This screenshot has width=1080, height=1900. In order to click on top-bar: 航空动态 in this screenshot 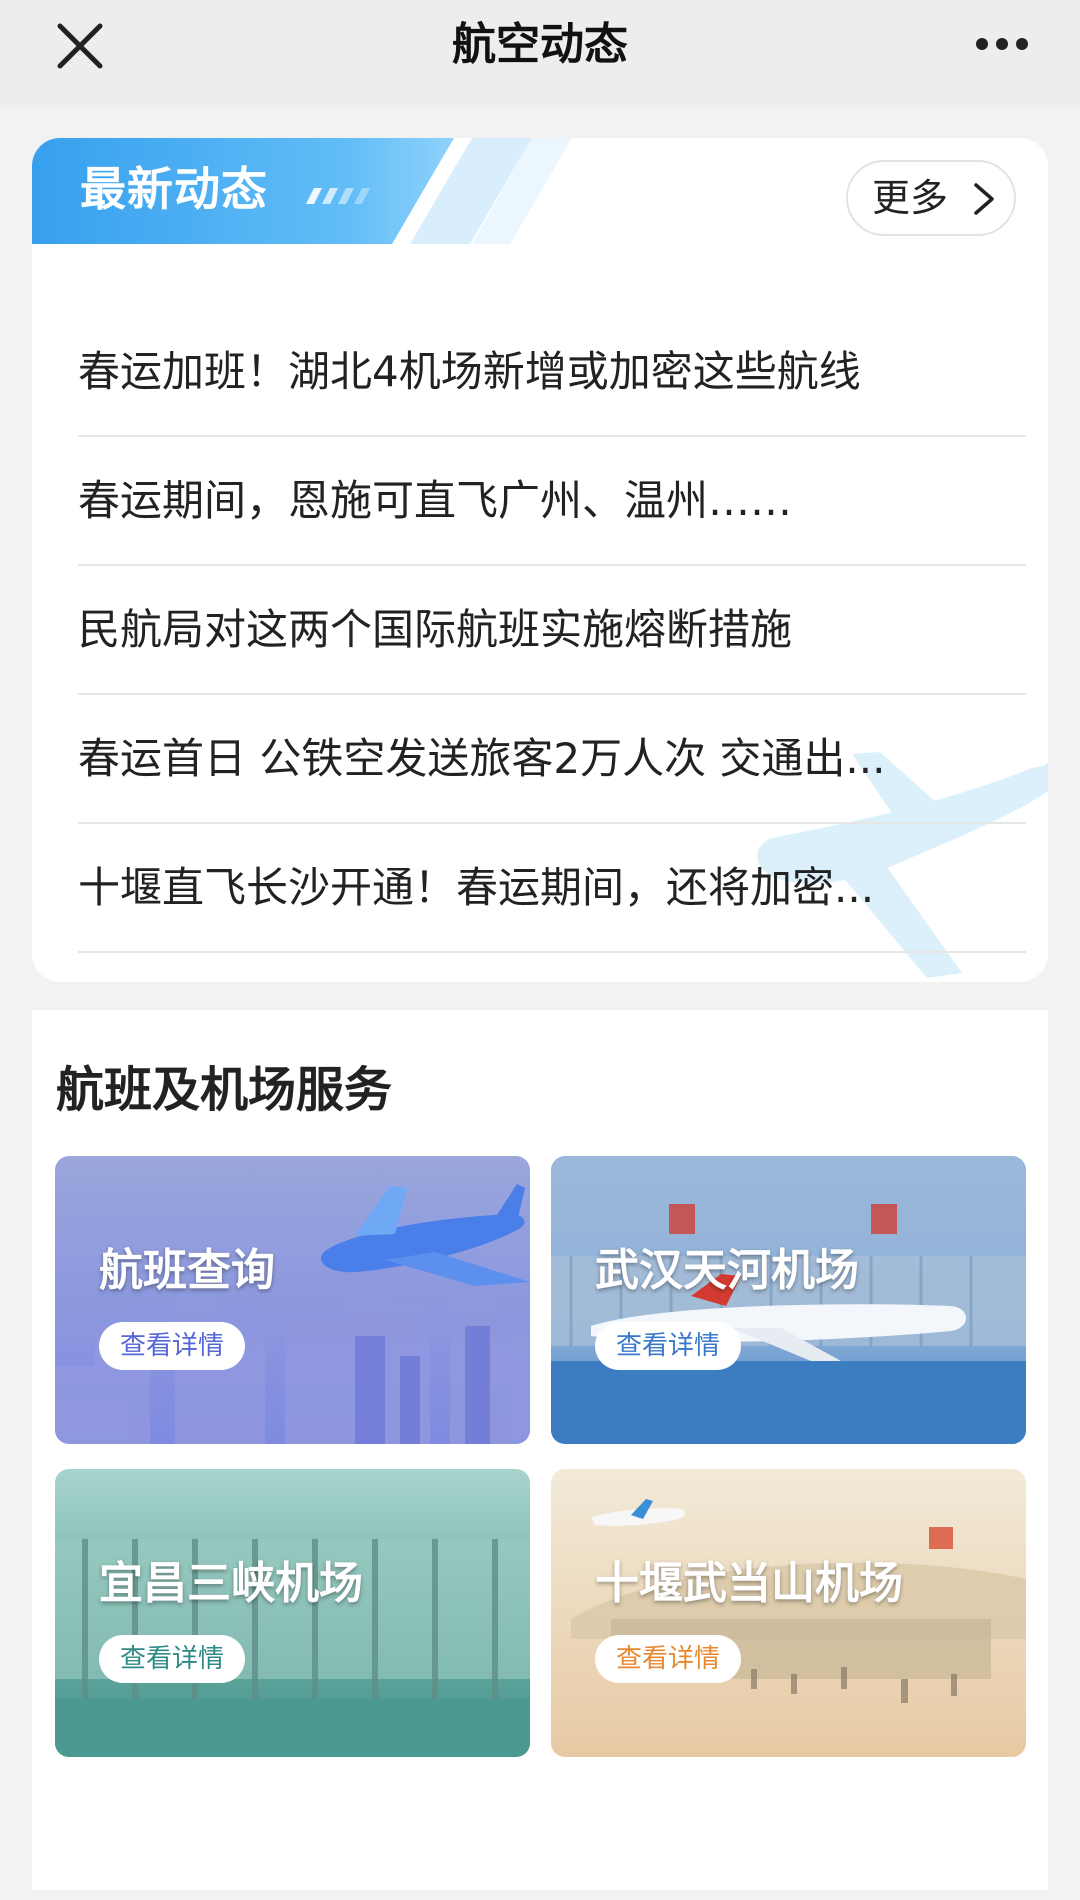, I will do `click(540, 52)`.